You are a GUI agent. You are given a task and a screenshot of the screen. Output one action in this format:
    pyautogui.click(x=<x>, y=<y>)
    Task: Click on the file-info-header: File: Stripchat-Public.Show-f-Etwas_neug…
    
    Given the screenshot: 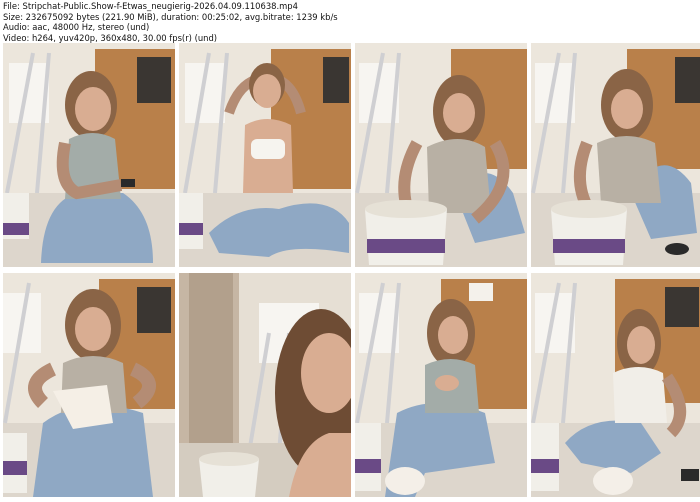 What is the action you would take?
    pyautogui.click(x=350, y=22)
    